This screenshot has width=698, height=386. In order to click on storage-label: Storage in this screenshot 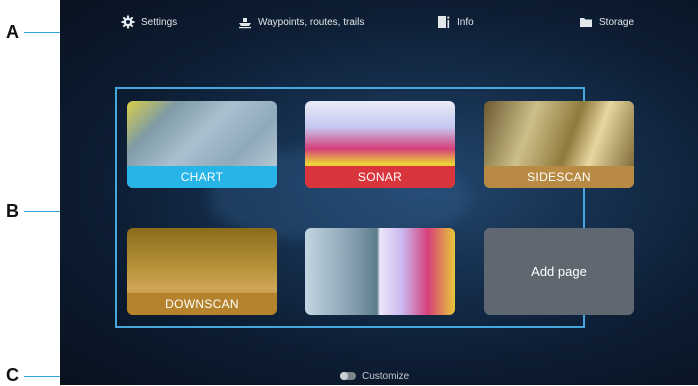, I will do `click(617, 22)`.